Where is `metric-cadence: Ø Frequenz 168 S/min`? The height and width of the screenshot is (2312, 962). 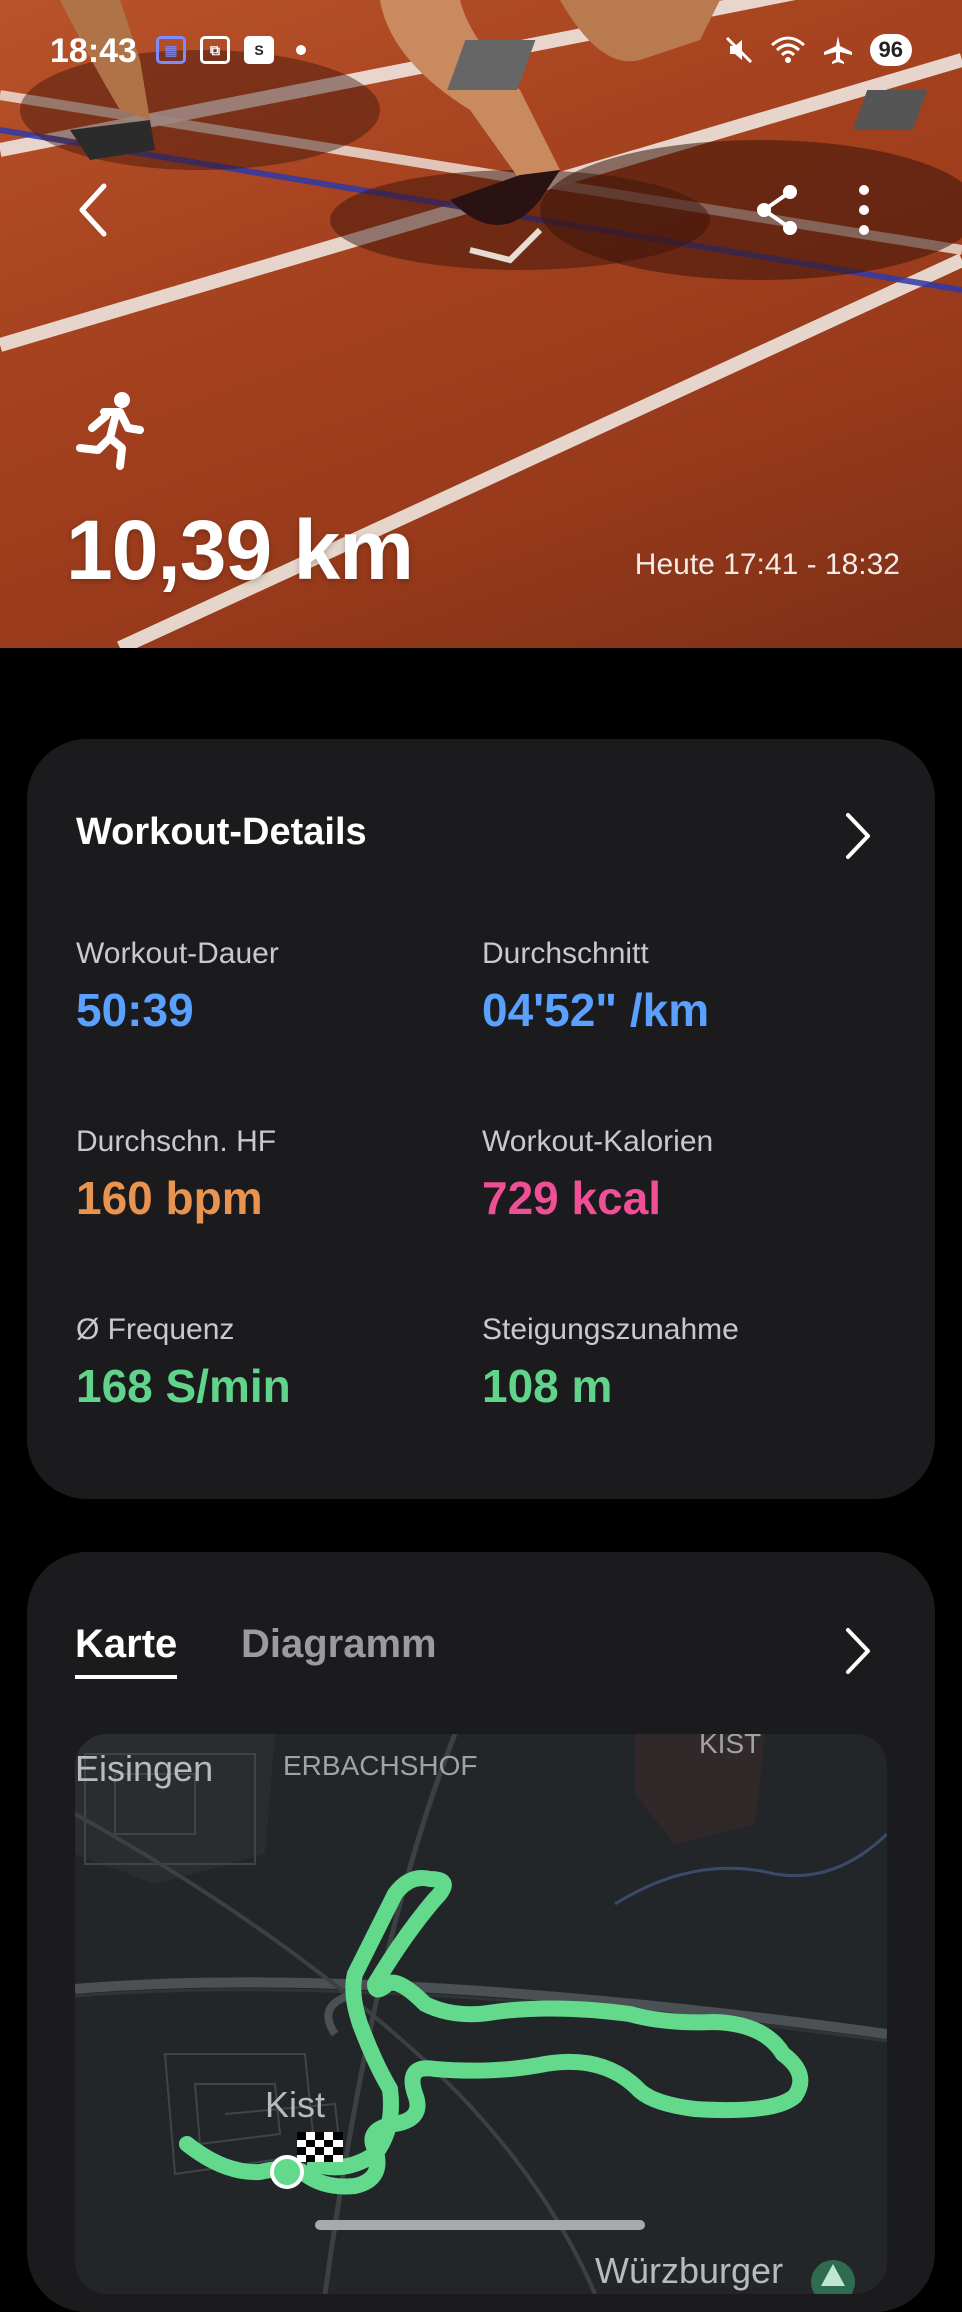 metric-cadence: Ø Frequenz 168 S/min is located at coordinates (266, 1363).